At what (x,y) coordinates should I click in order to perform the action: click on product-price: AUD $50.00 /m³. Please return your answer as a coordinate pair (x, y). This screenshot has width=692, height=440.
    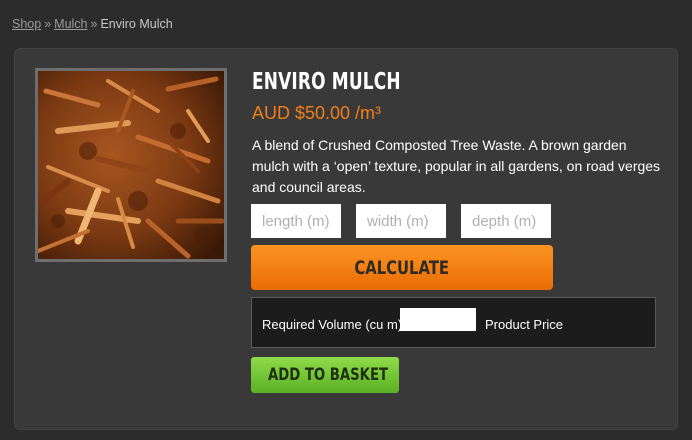
    Looking at the image, I should click on (317, 113).